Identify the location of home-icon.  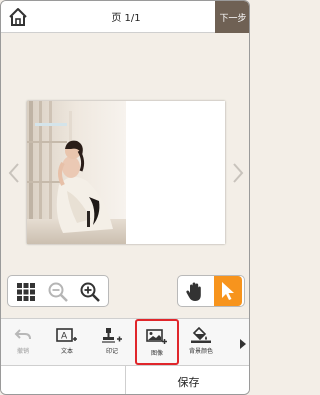
(18, 17).